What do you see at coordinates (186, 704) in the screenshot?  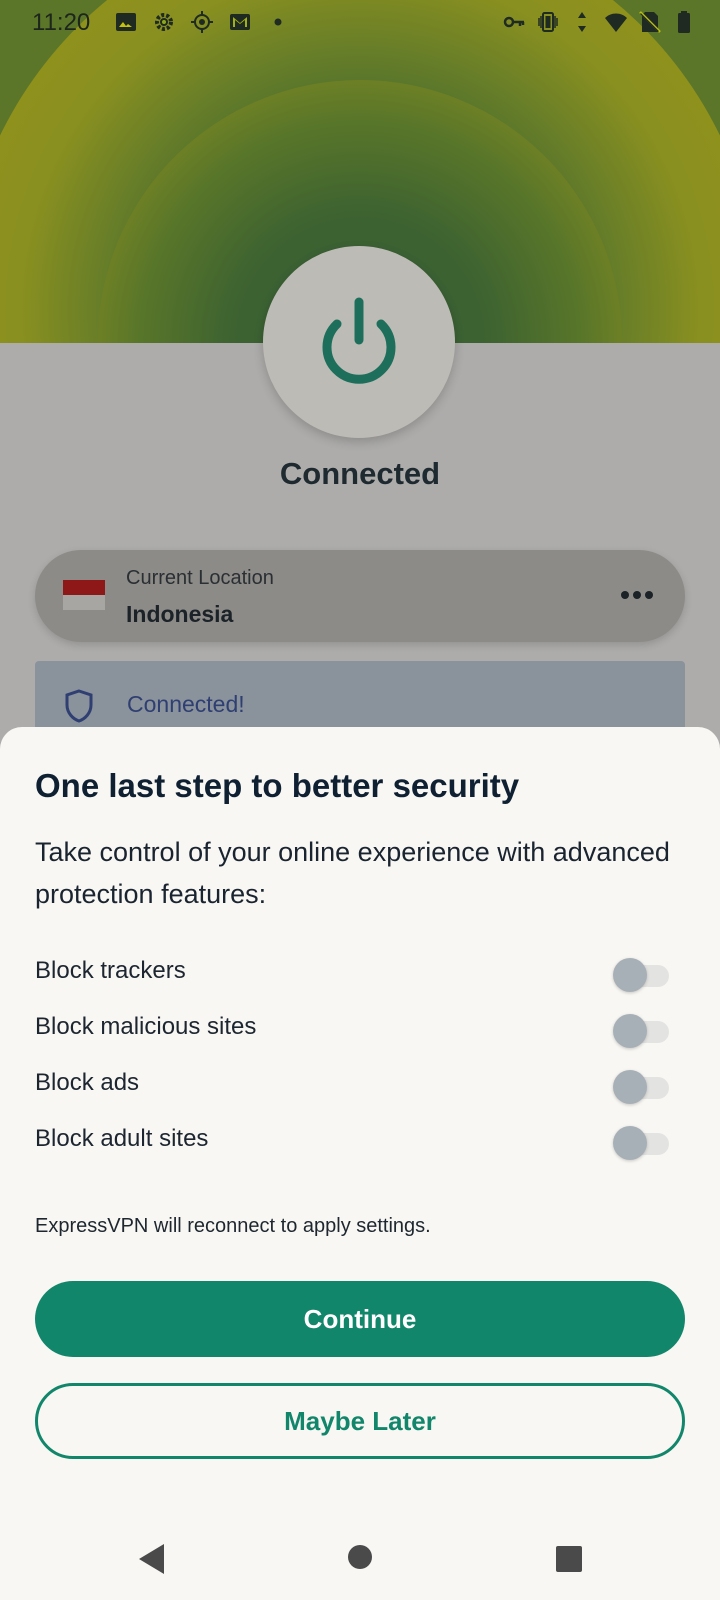 I see `banner-text: Connected!` at bounding box center [186, 704].